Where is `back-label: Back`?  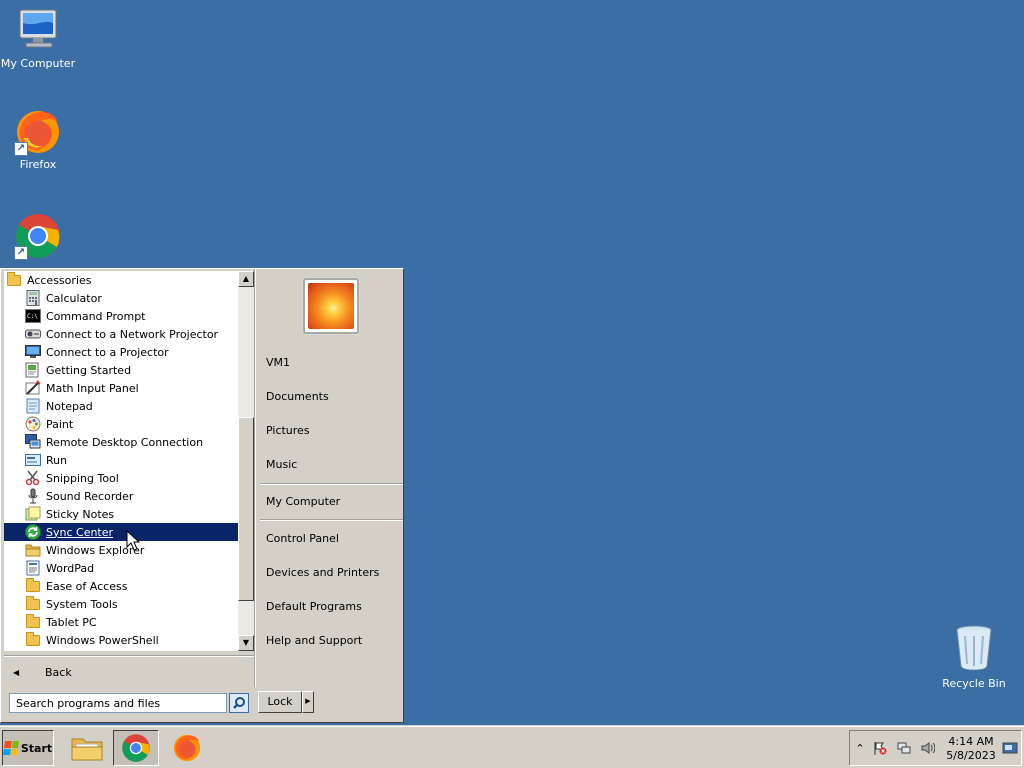 back-label: Back is located at coordinates (58, 672).